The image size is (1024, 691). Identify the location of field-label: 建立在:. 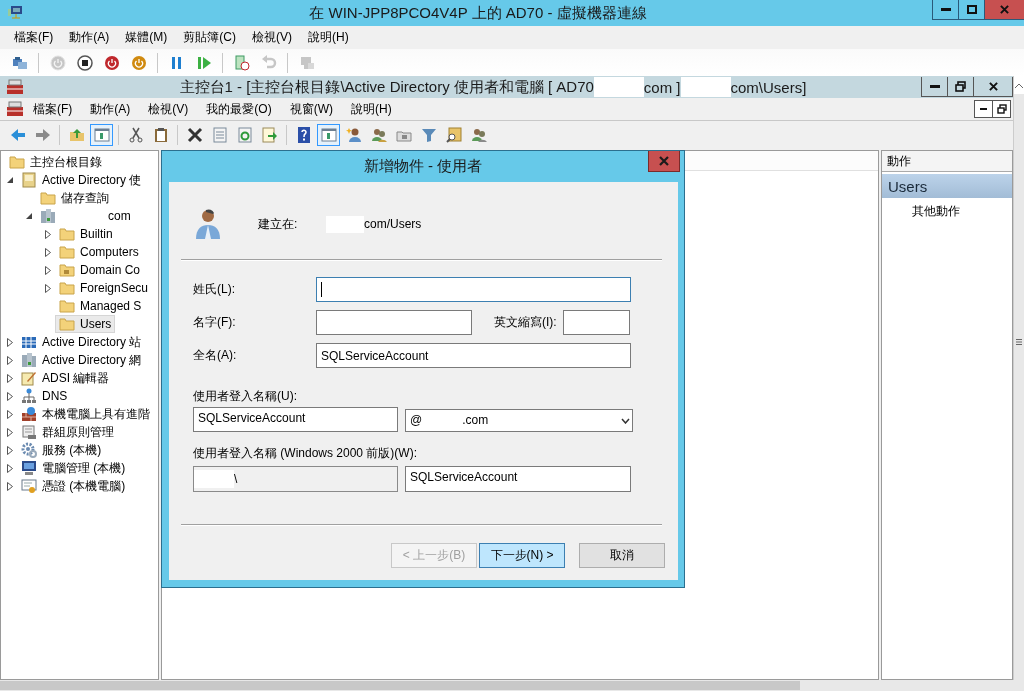
(278, 224).